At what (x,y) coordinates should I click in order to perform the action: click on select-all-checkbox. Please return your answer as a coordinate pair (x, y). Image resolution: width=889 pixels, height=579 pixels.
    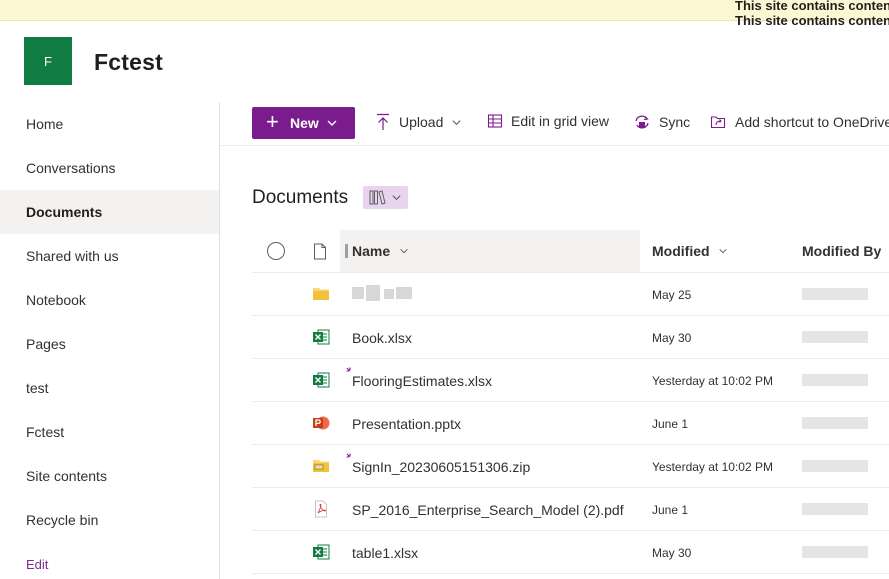
    Looking at the image, I should click on (276, 251).